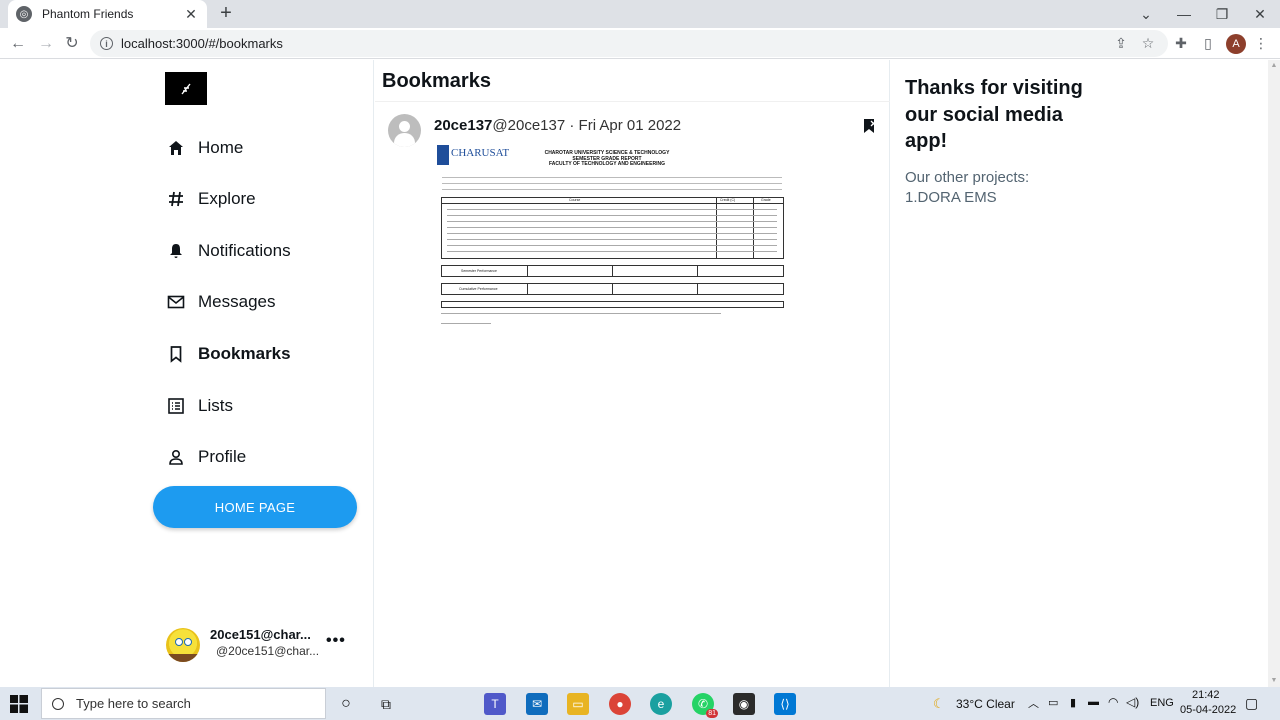  I want to click on nav-profile: Profile, so click(206, 457).